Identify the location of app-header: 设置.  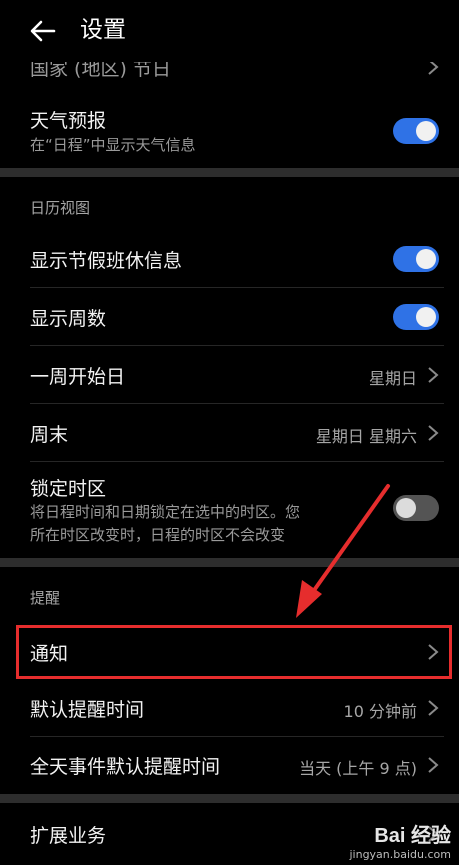
(229, 31).